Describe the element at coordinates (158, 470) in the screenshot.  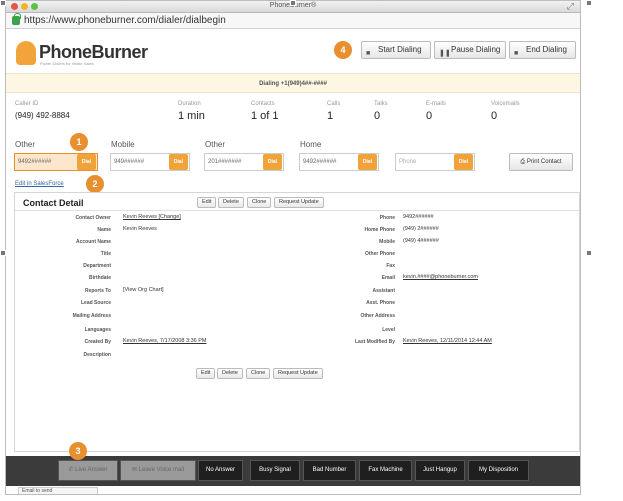
I see `leave-voicemail-button: ✉ Leave Voice mail` at that location.